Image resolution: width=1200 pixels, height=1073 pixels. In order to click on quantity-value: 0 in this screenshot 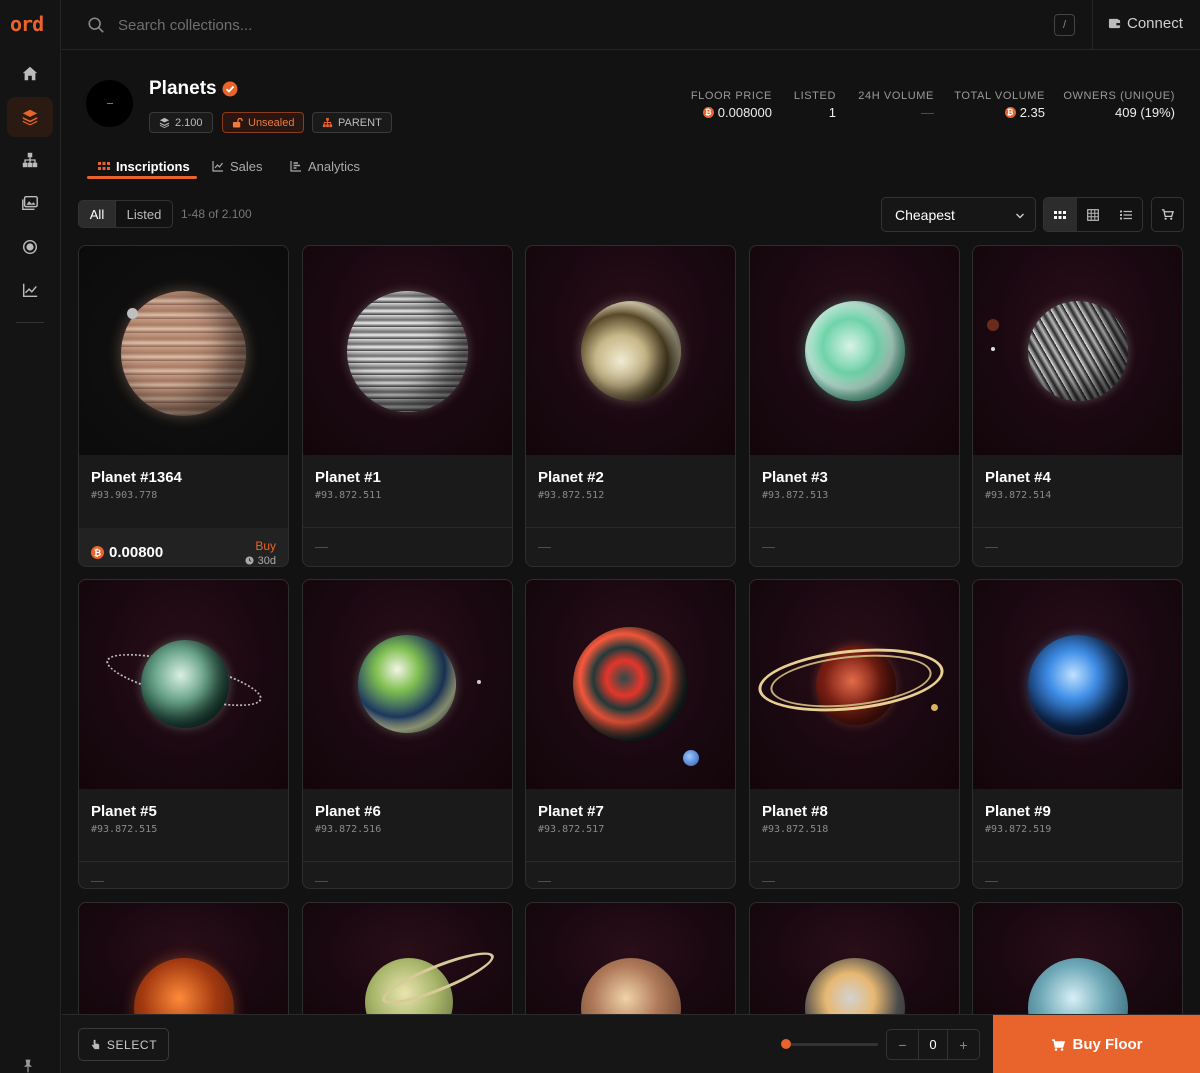, I will do `click(933, 1044)`.